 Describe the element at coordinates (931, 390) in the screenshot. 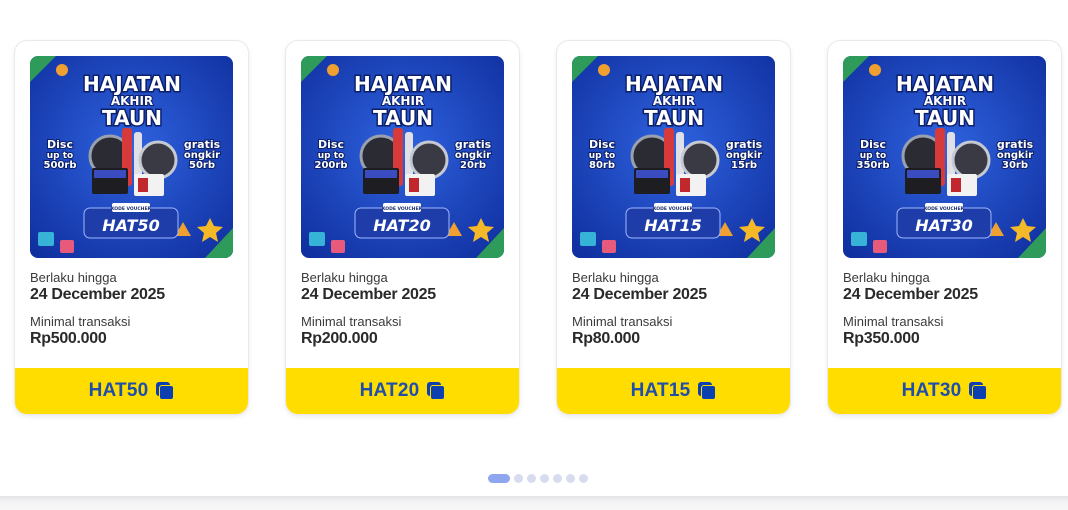

I see `voucher-code: HAT30` at that location.